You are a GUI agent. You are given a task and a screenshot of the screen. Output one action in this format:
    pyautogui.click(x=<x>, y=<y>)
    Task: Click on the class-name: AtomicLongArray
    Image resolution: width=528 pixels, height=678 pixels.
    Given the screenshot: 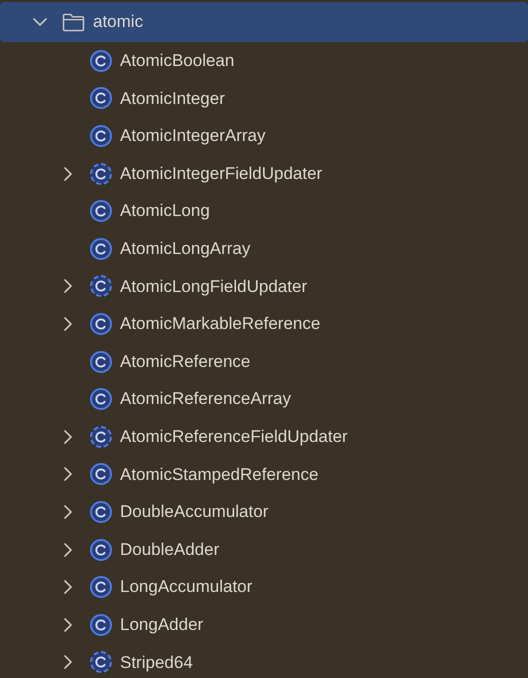 What is the action you would take?
    pyautogui.click(x=185, y=249)
    